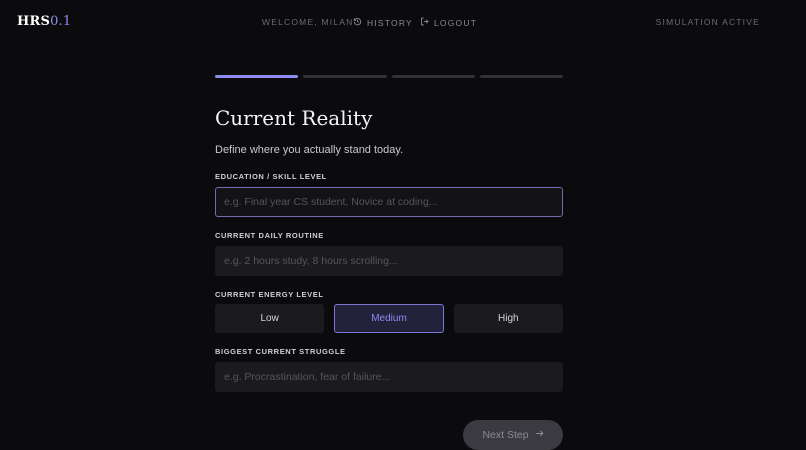  I want to click on logout-icon, so click(424, 22).